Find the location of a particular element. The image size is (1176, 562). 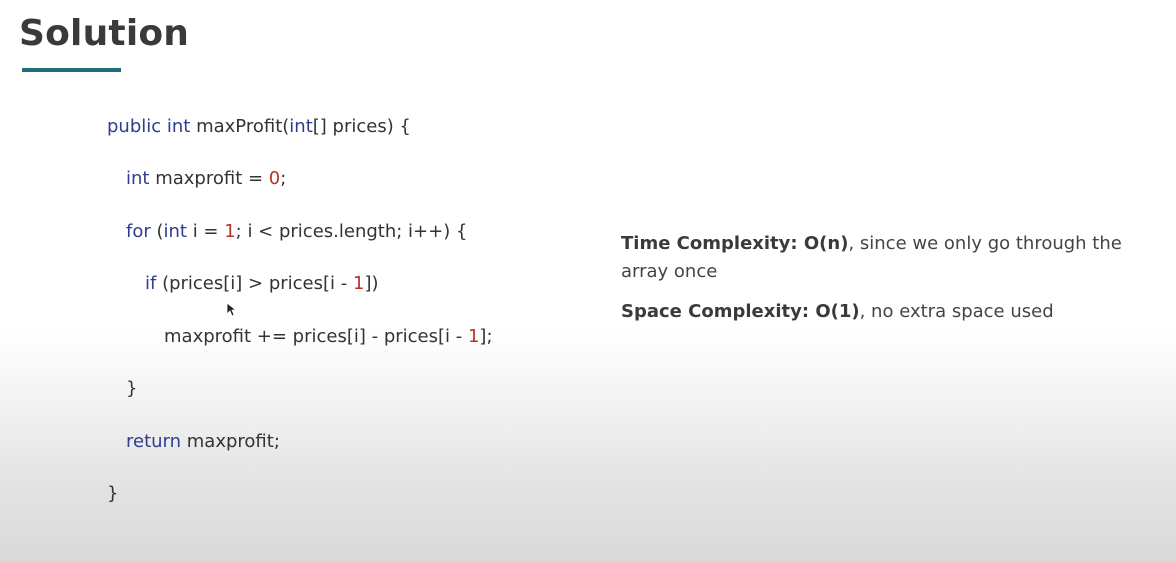

code-token: return is located at coordinates (154, 441).